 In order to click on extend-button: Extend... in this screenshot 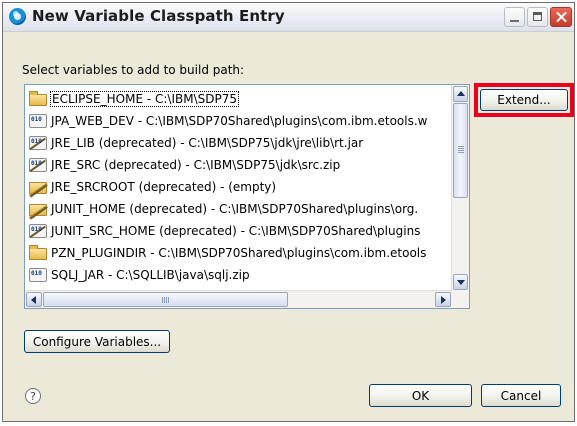, I will do `click(524, 100)`.